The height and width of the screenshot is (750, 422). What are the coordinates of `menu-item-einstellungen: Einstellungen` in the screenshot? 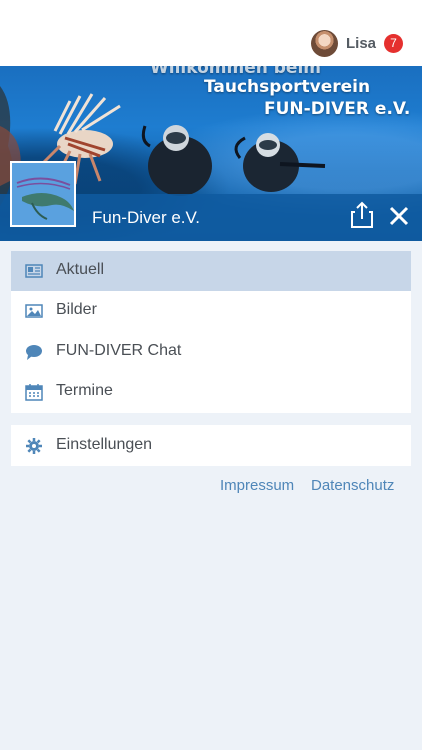 It's located at (211, 445).